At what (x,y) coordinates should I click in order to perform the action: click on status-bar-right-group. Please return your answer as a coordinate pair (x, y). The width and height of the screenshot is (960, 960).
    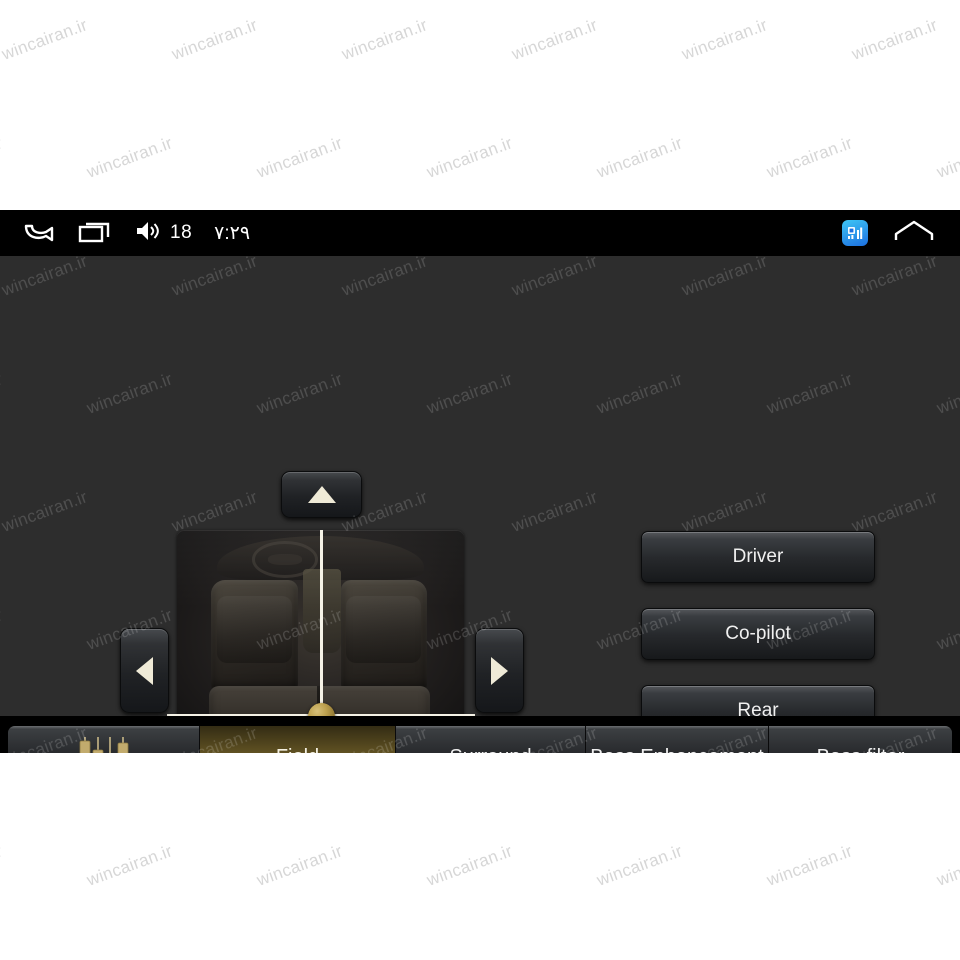
    Looking at the image, I should click on (888, 233).